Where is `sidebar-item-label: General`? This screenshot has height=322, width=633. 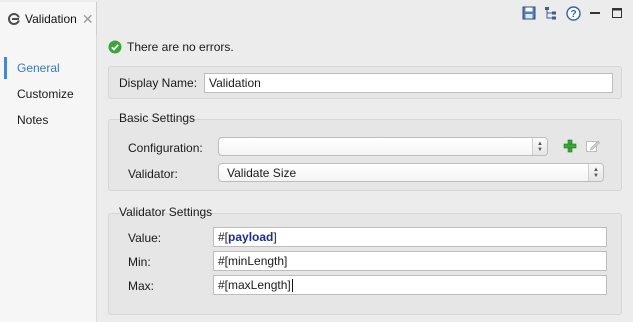
sidebar-item-label: General is located at coordinates (38, 68).